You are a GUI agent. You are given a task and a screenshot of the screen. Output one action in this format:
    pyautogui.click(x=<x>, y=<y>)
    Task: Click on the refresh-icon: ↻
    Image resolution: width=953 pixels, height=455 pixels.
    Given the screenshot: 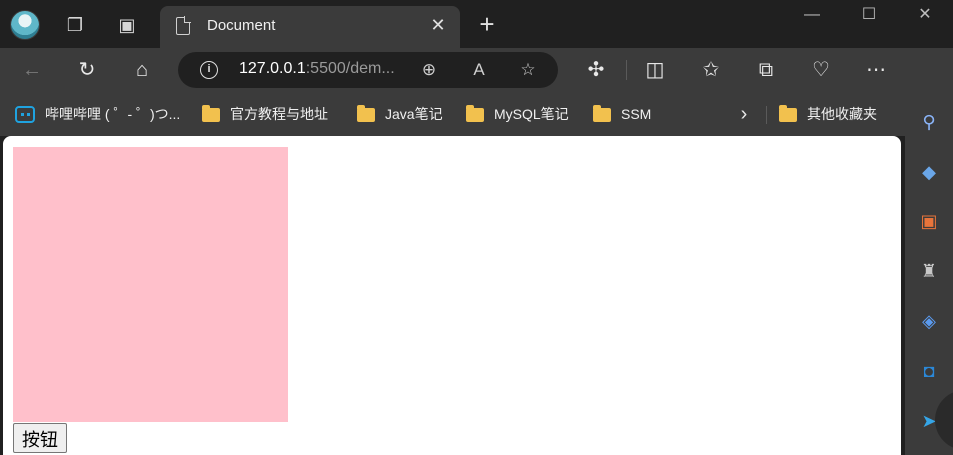 What is the action you would take?
    pyautogui.click(x=87, y=70)
    